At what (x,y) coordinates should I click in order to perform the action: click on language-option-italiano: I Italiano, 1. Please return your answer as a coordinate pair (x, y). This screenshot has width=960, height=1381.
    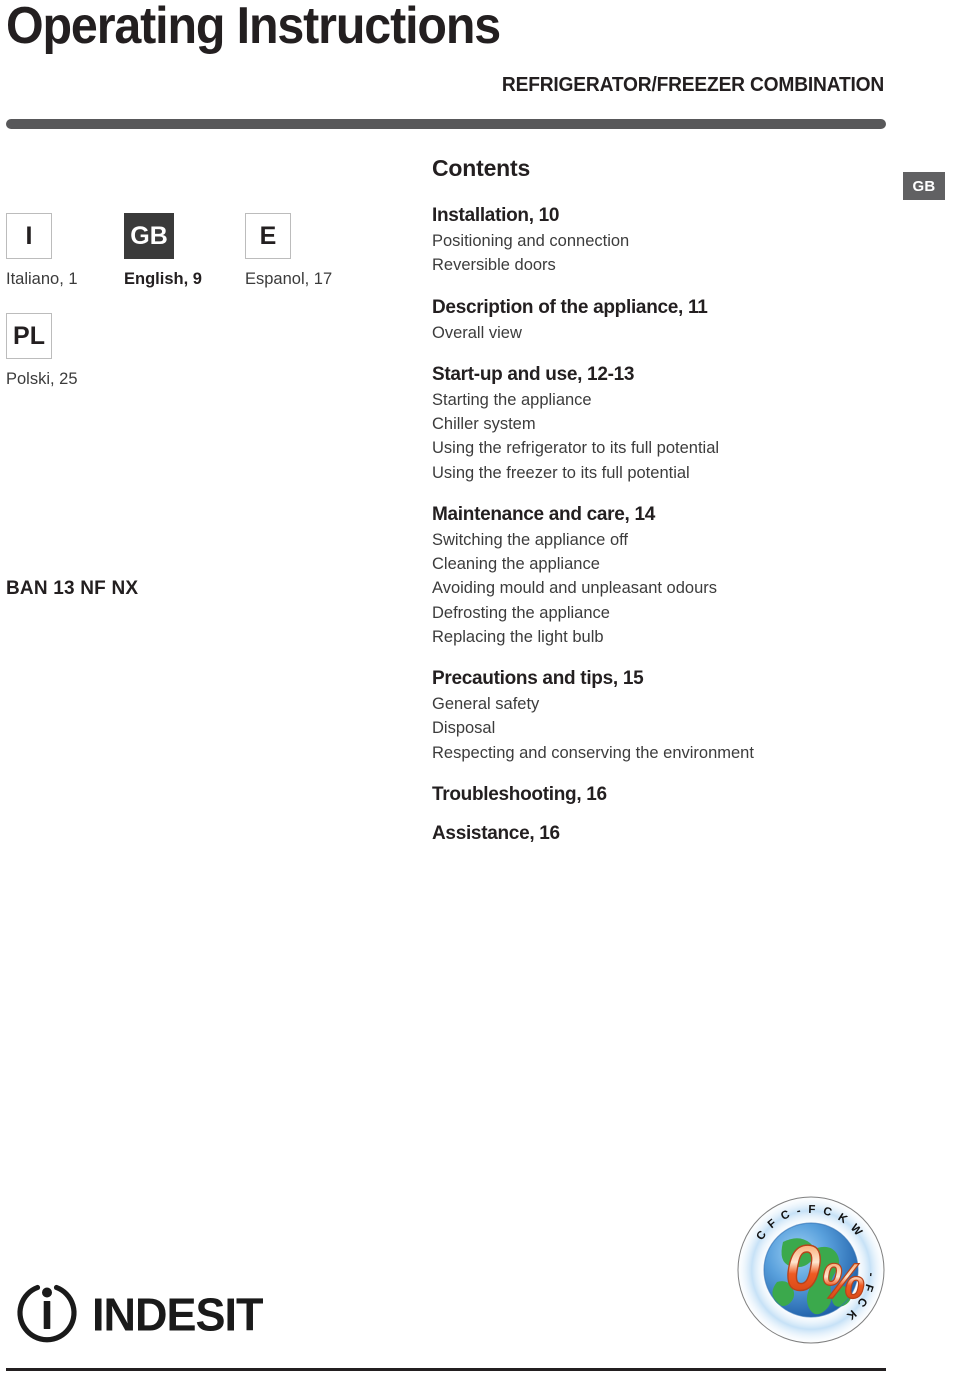
    Looking at the image, I should click on (42, 251).